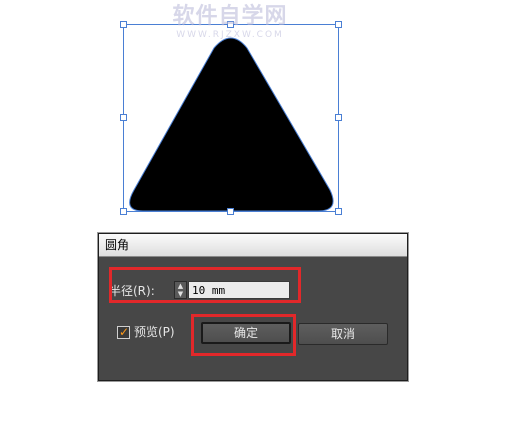 The image size is (508, 438). I want to click on radius-input, so click(239, 290).